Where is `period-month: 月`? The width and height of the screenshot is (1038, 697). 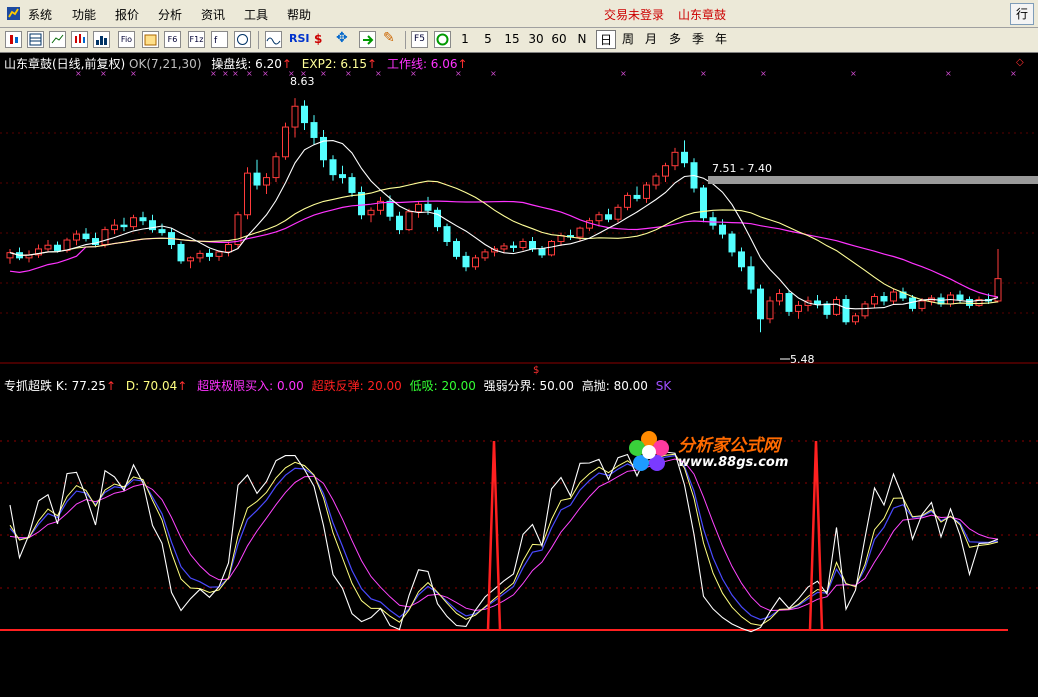
period-month: 月 is located at coordinates (651, 39).